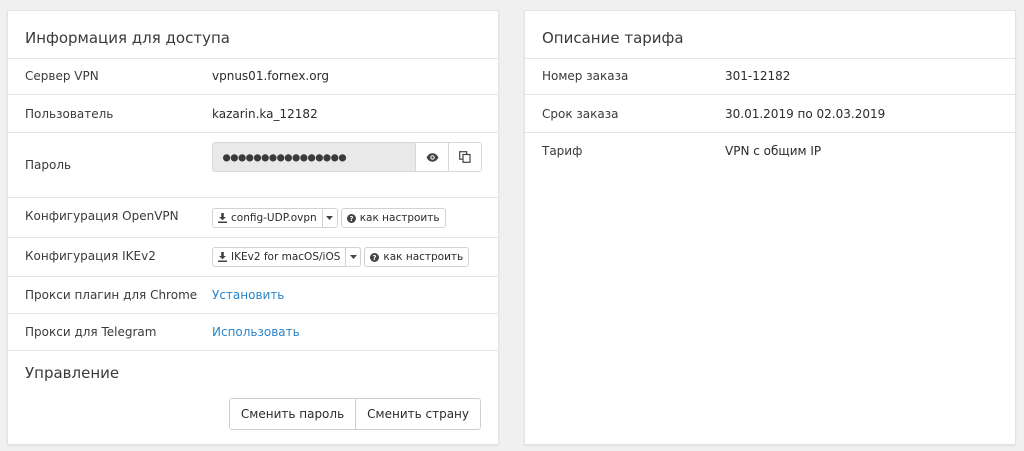 Image resolution: width=1024 pixels, height=451 pixels. What do you see at coordinates (91, 332) in the screenshot?
I see `telegram-proxy-label: Прокси для Telegram` at bounding box center [91, 332].